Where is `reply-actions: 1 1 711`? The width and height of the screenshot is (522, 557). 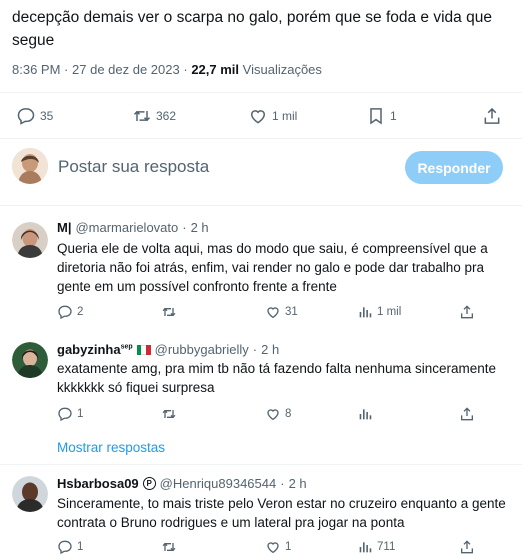
reply-actions: 1 1 711 is located at coordinates (282, 548).